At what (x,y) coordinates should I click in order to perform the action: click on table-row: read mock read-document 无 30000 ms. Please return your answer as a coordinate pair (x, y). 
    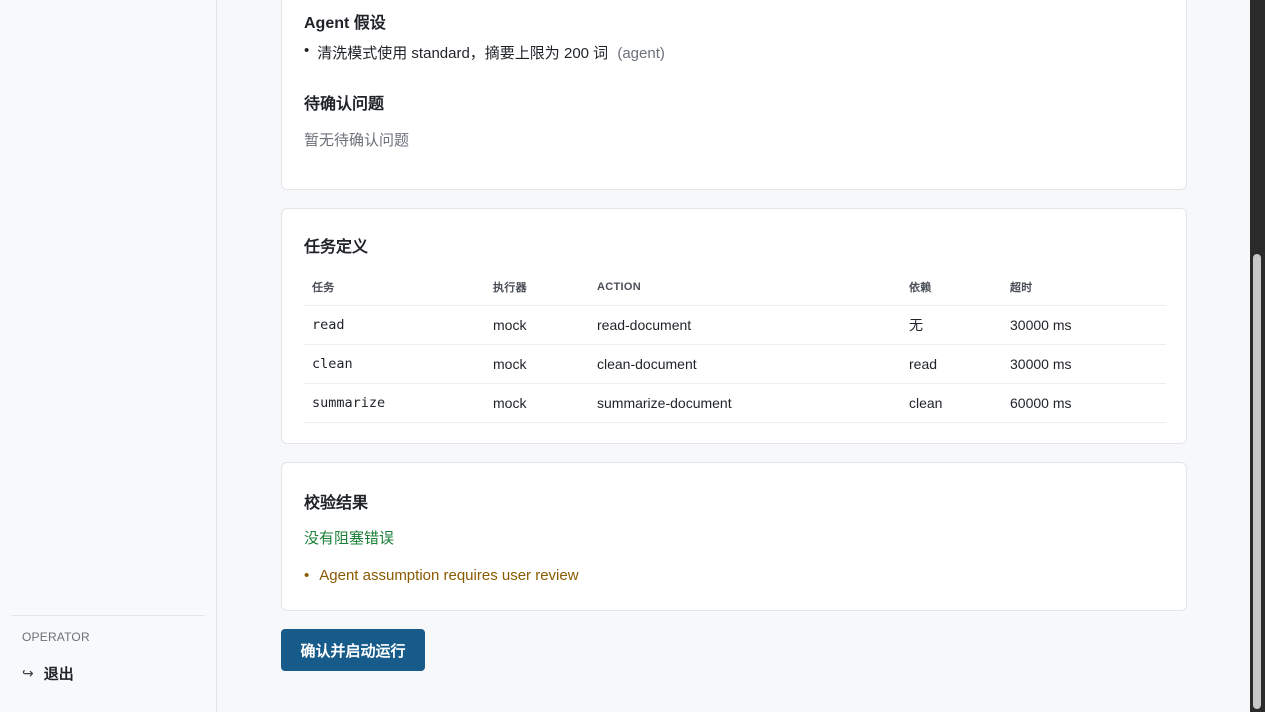
    Looking at the image, I should click on (735, 325).